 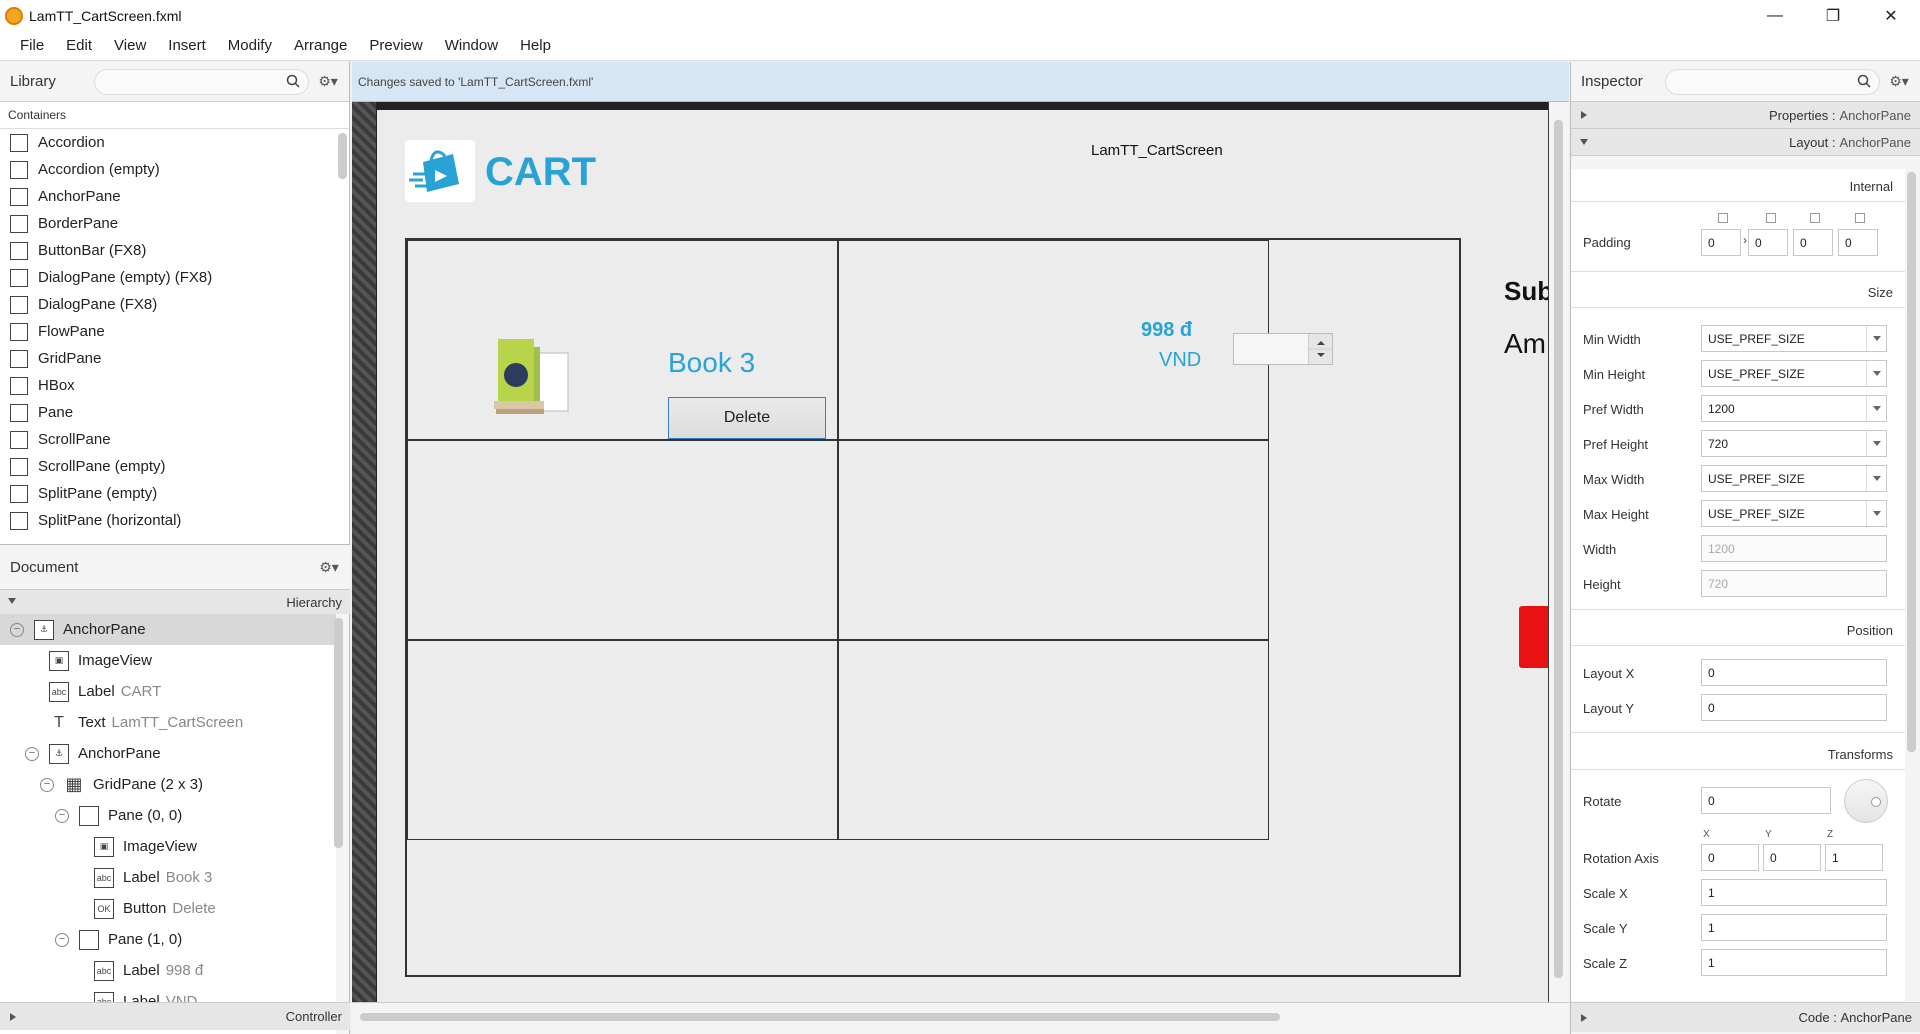 What do you see at coordinates (1899, 82) in the screenshot?
I see `inspector-gear-icon: ⚙▾` at bounding box center [1899, 82].